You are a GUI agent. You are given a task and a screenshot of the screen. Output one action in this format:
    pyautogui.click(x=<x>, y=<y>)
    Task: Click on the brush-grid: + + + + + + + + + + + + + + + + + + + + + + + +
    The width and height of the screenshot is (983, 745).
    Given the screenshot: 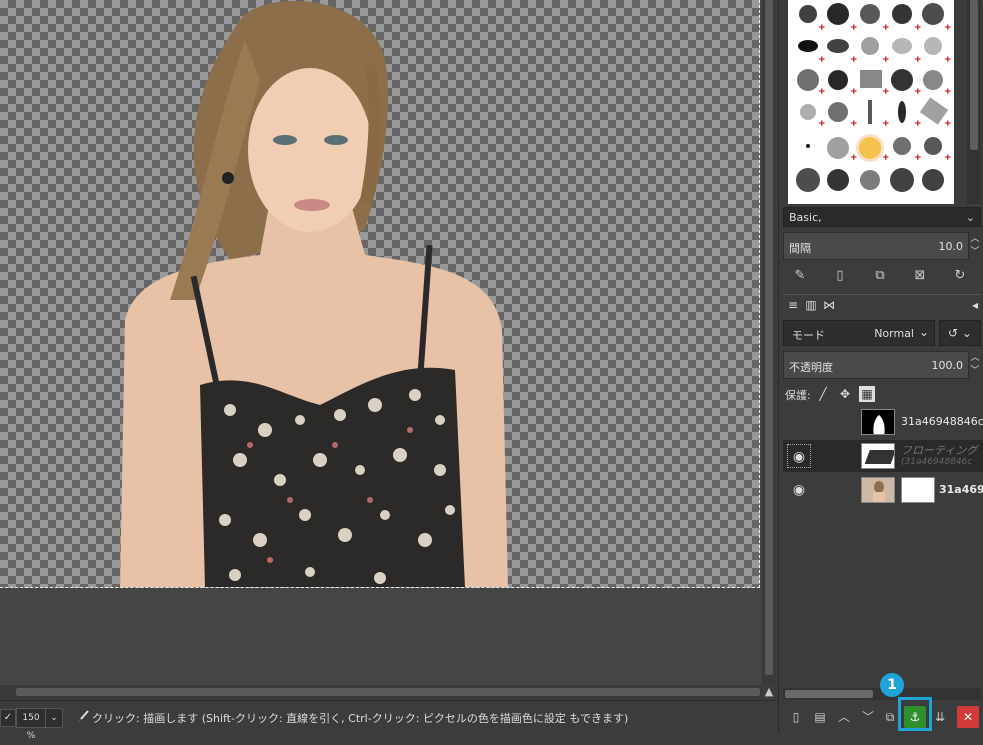 What is the action you would take?
    pyautogui.click(x=871, y=102)
    